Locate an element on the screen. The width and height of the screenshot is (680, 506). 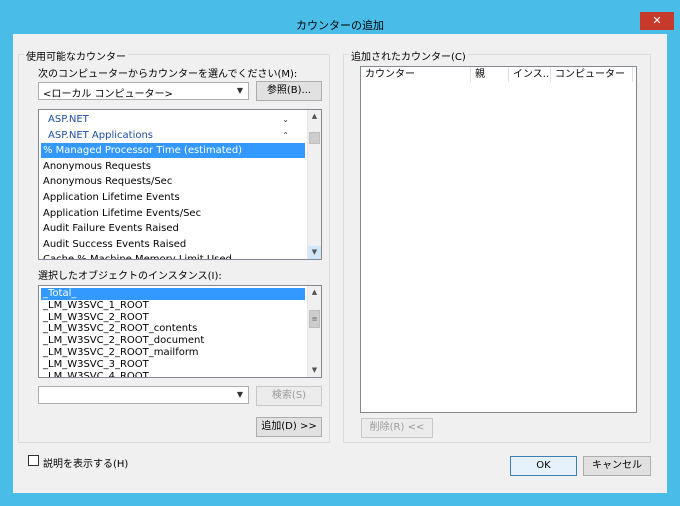
counter-item-label: ASP.NET Applications is located at coordinates (101, 135).